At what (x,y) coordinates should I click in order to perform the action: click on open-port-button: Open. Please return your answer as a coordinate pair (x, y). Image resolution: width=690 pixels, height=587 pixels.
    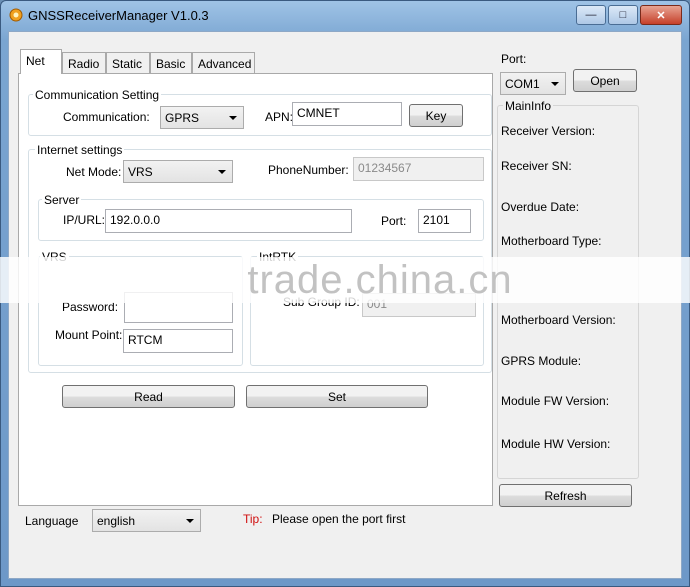
    Looking at the image, I should click on (605, 80).